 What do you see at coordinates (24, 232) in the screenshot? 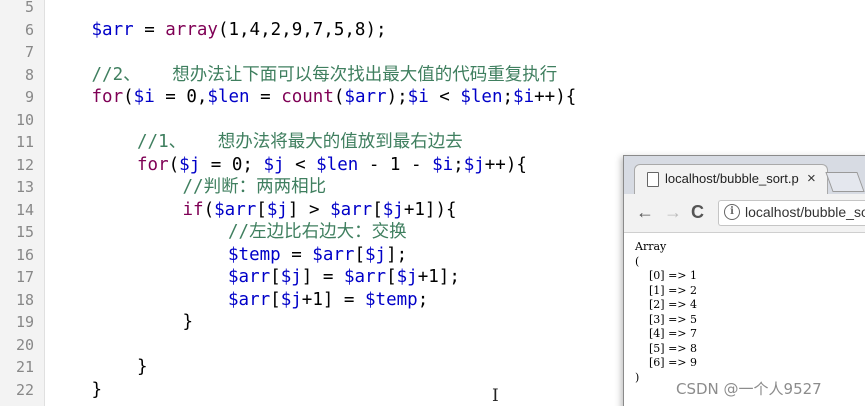
I see `line-number: 15` at bounding box center [24, 232].